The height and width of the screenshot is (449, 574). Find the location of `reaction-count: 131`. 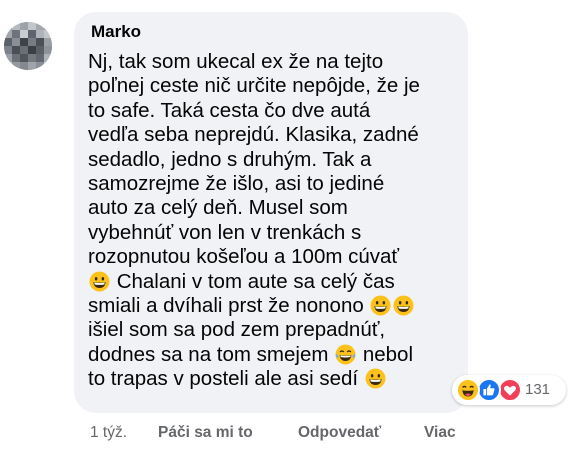

reaction-count: 131 is located at coordinates (538, 389).